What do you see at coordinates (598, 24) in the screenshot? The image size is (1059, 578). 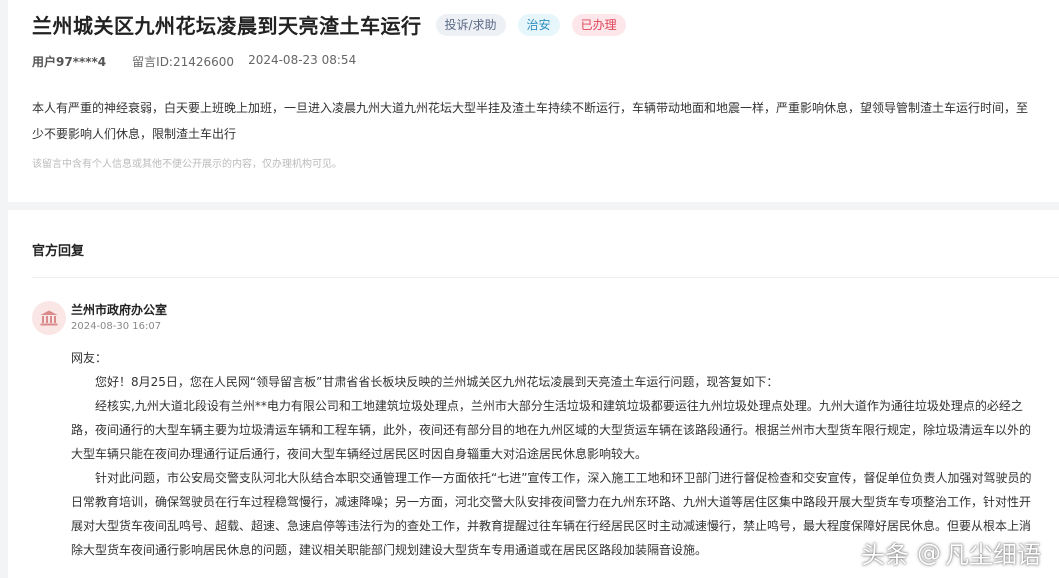 I see `status-badge: 已办理` at bounding box center [598, 24].